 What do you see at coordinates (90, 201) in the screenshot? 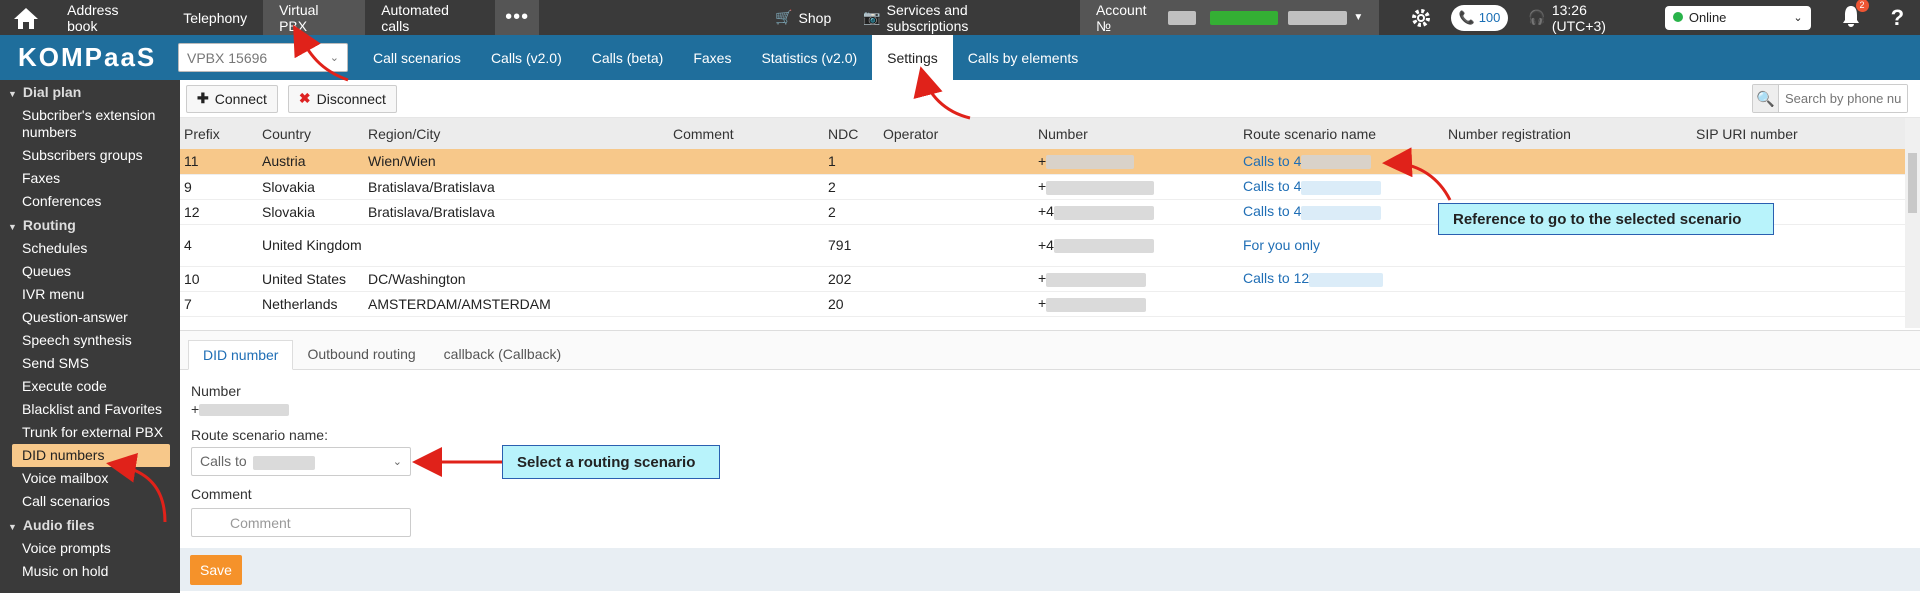
I see `sidebar-item-conferences: Conferences` at bounding box center [90, 201].